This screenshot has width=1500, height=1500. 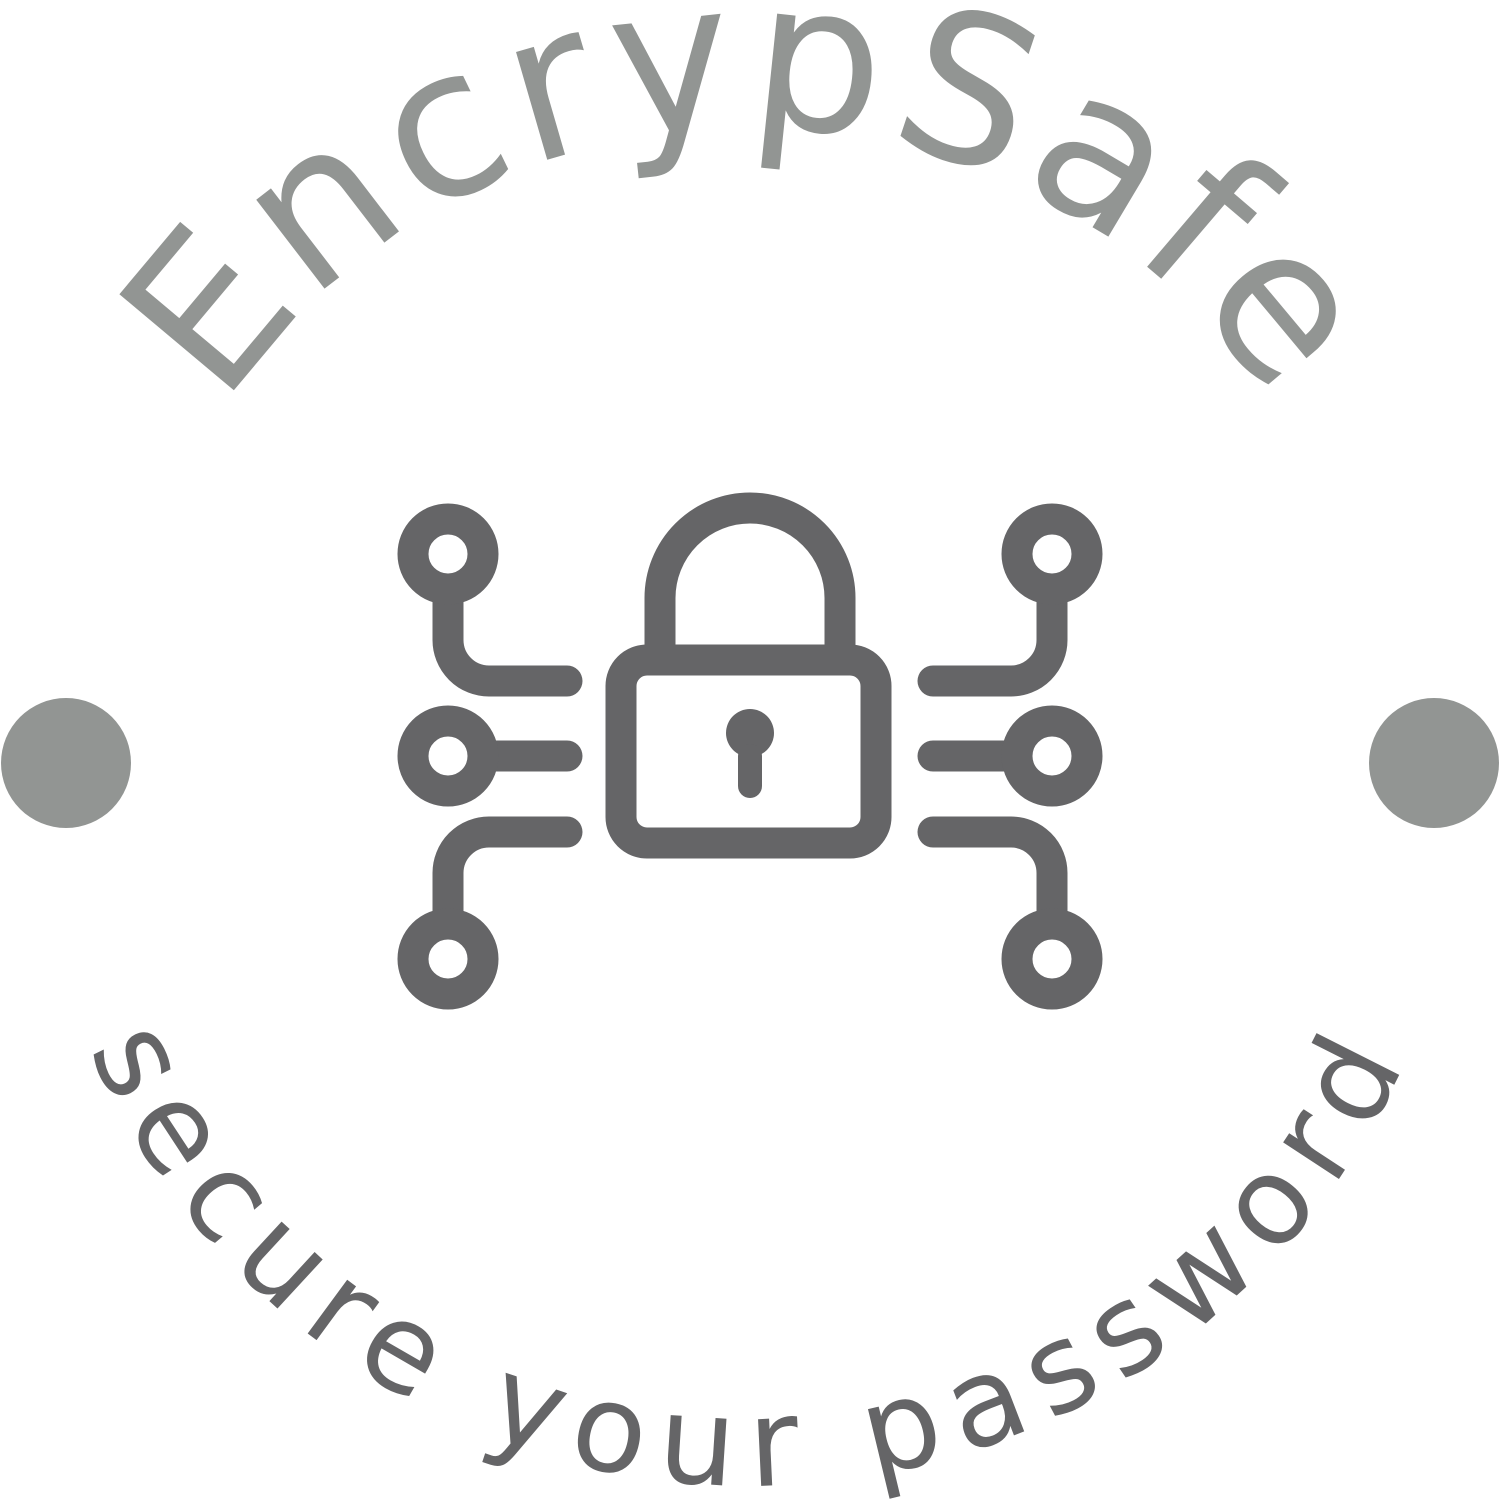 I want to click on circuit-trace-left-top, so click(x=507, y=637).